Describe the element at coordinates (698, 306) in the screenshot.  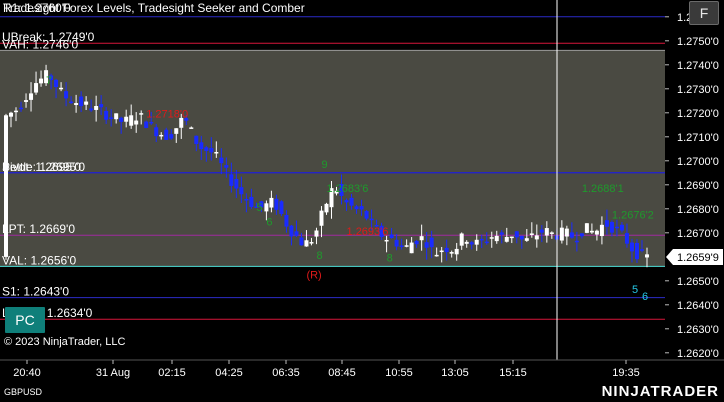
I see `price-tick-label: 1.2640'0` at that location.